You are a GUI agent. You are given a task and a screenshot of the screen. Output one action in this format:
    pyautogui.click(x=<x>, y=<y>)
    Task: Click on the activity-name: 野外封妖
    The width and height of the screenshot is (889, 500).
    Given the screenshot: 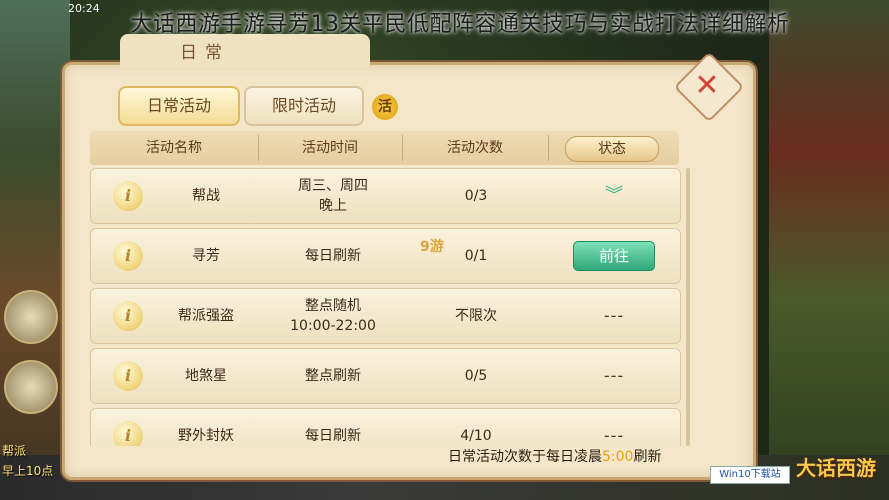 What is the action you would take?
    pyautogui.click(x=206, y=436)
    